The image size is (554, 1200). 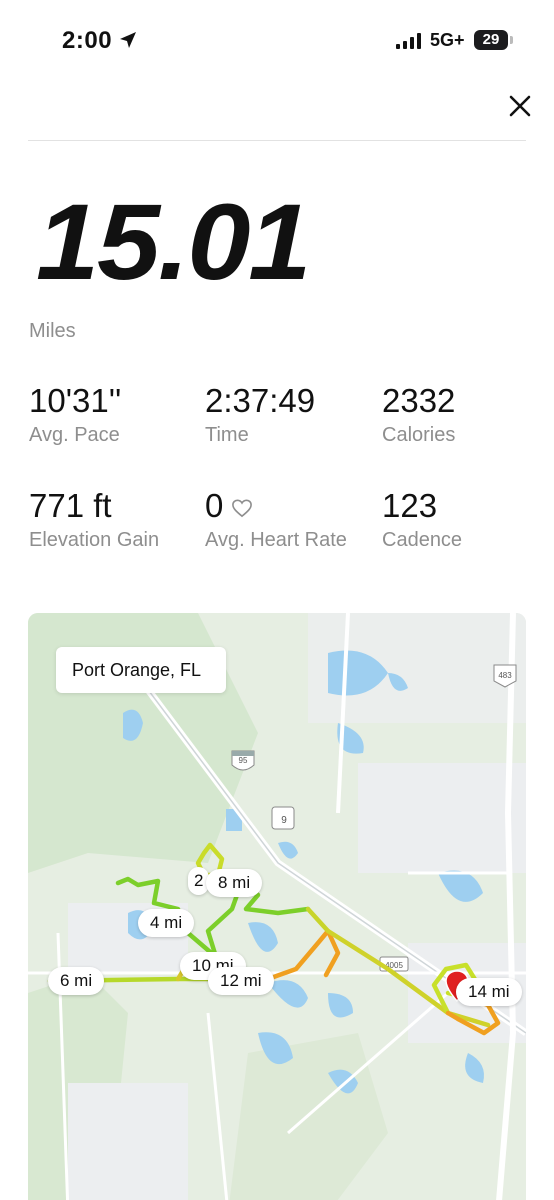 I want to click on stat-time: 2:37:49 Time, so click(x=290, y=415).